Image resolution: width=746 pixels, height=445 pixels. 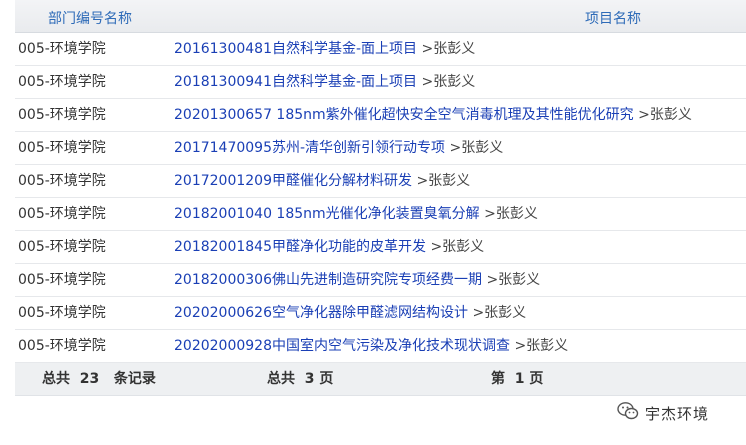 What do you see at coordinates (300, 247) in the screenshot?
I see `project-link: 20182001845甲醛净化功能的皮革开发` at bounding box center [300, 247].